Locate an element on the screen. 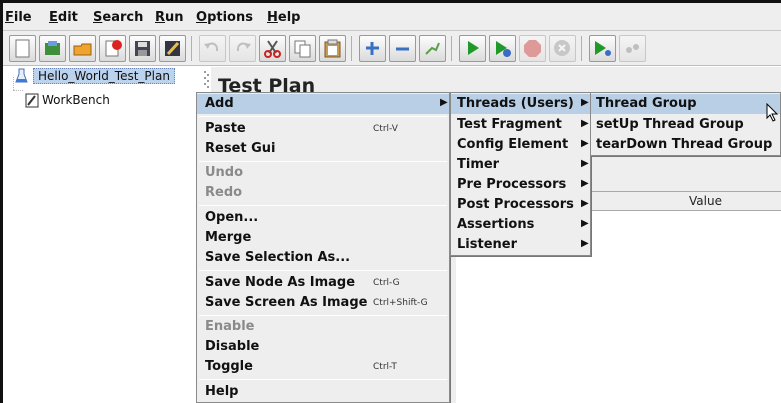 The height and width of the screenshot is (403, 781). menu-item-thread-group: Thread Group is located at coordinates (685, 104).